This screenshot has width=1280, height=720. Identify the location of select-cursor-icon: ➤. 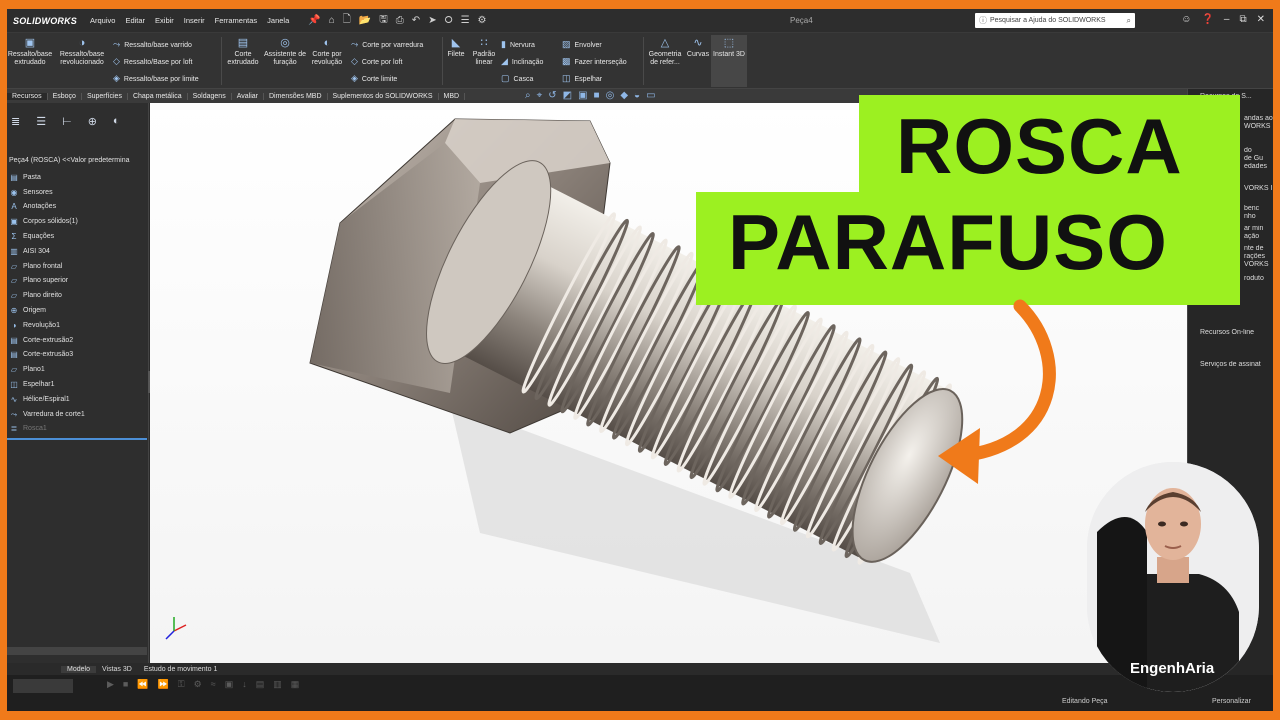
(432, 20).